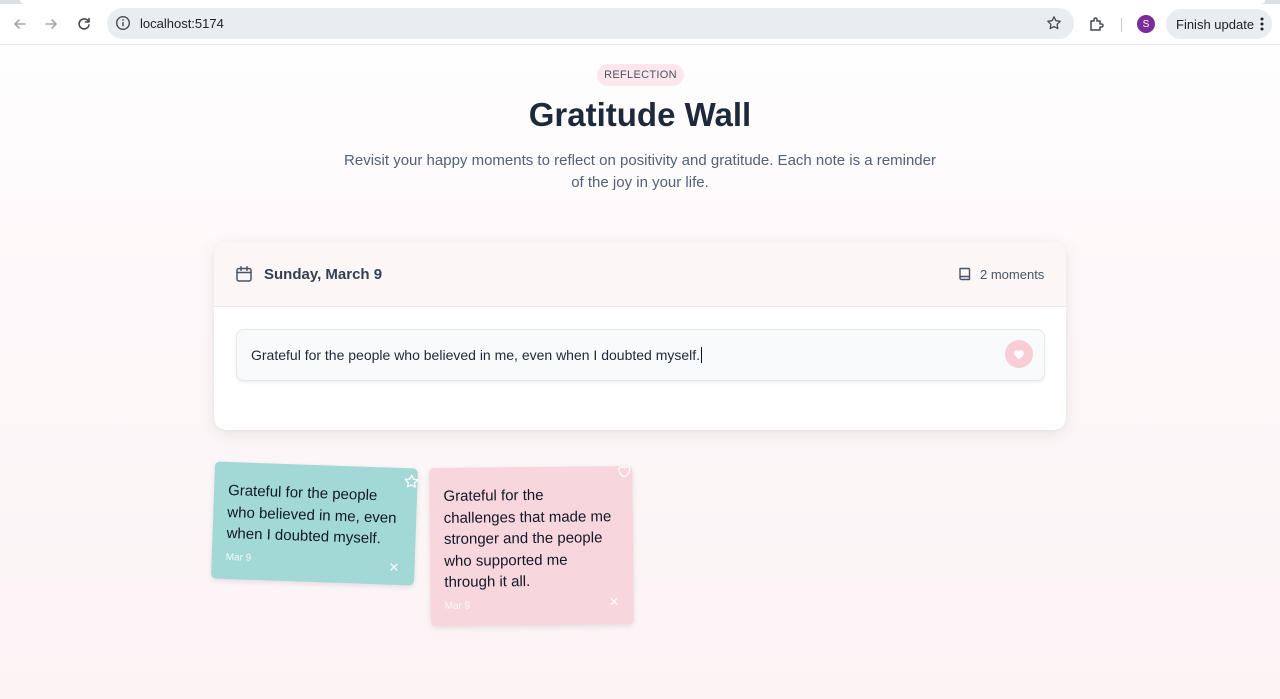 The height and width of the screenshot is (699, 1280). I want to click on bookmark-star-icon, so click(1054, 23).